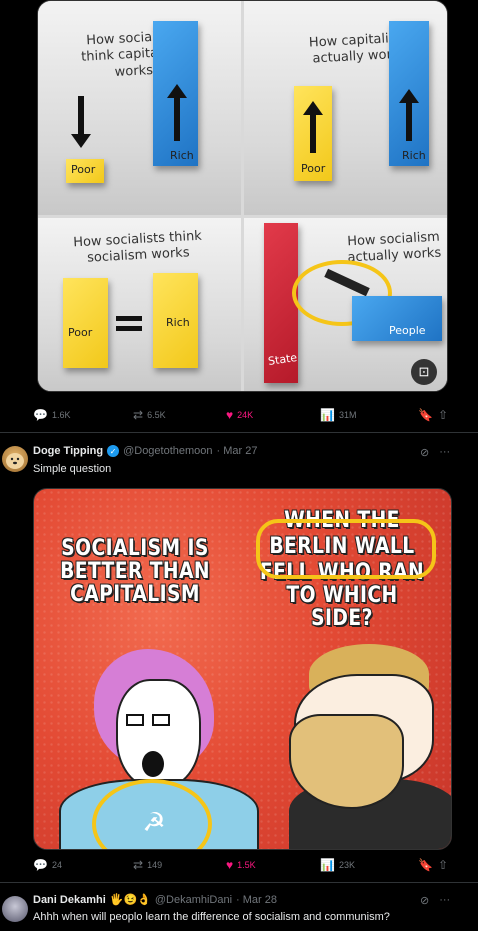 The image size is (478, 931). I want to click on display-name: Doge Tipping, so click(68, 451).